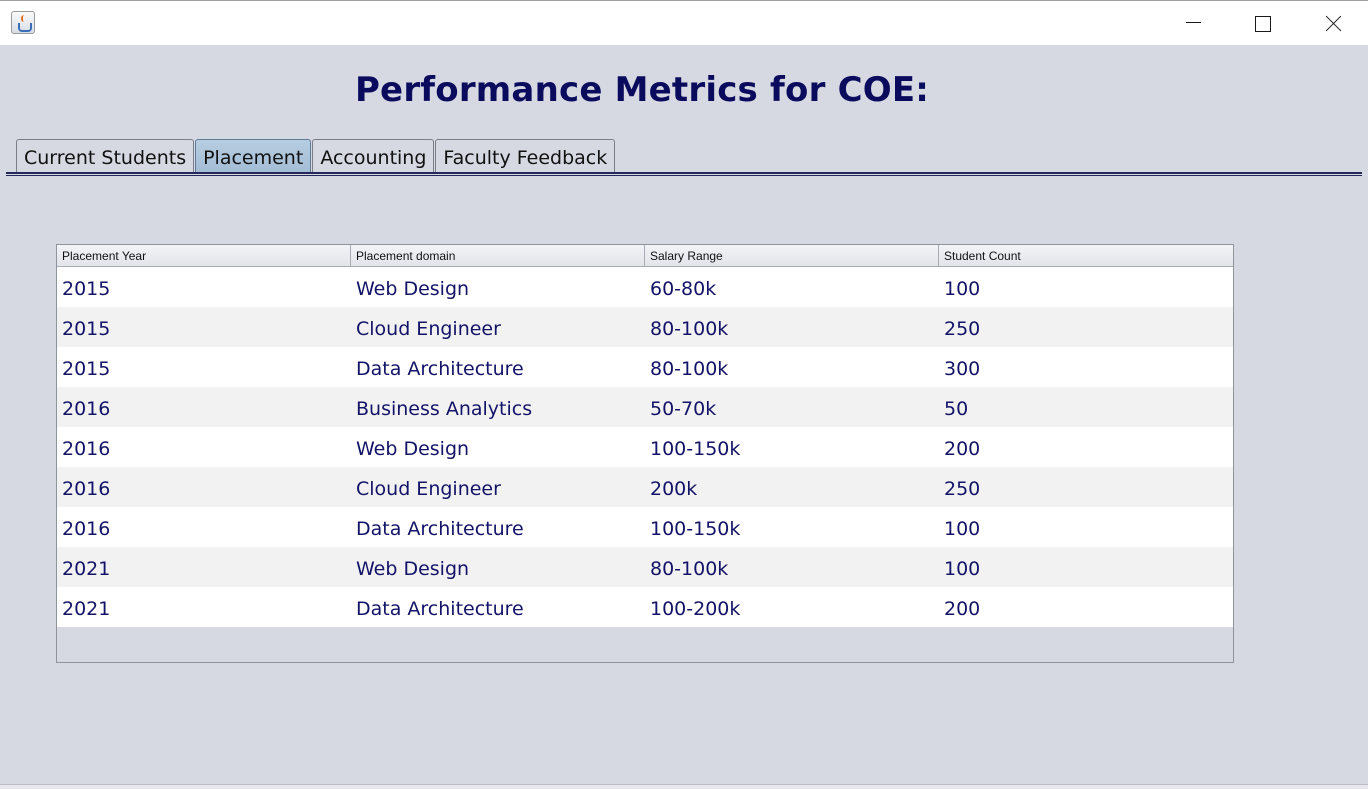 The height and width of the screenshot is (789, 1368). I want to click on table-row: 2015 Data Architecture 80-100k 300, so click(645, 367).